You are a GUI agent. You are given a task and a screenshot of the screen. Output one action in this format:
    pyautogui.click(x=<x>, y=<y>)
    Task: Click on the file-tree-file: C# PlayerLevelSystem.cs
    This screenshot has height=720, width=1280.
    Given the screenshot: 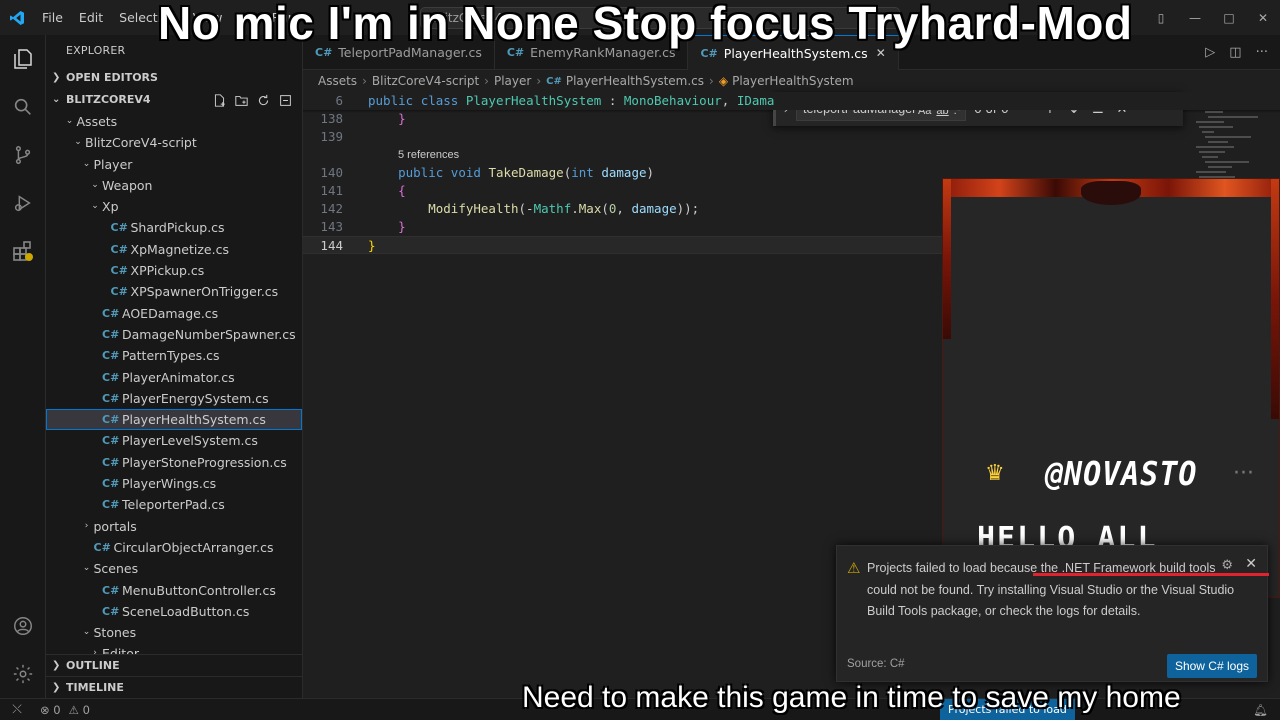 What is the action you would take?
    pyautogui.click(x=174, y=440)
    